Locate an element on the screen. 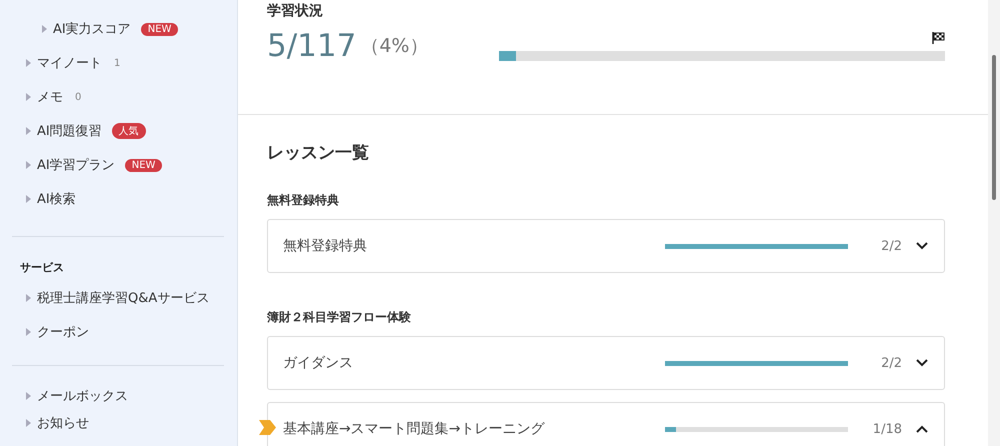  sidebar-item: メモ is located at coordinates (50, 97).